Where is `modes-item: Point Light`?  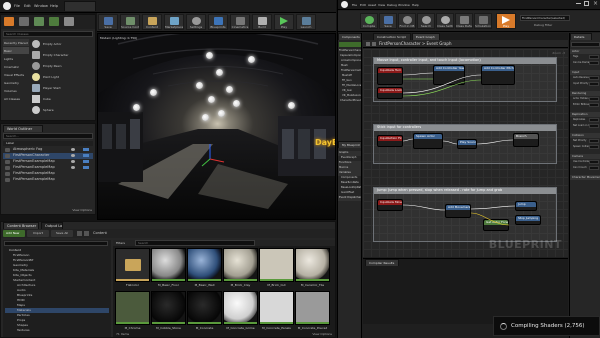 modes-item: Point Light is located at coordinates (62, 77).